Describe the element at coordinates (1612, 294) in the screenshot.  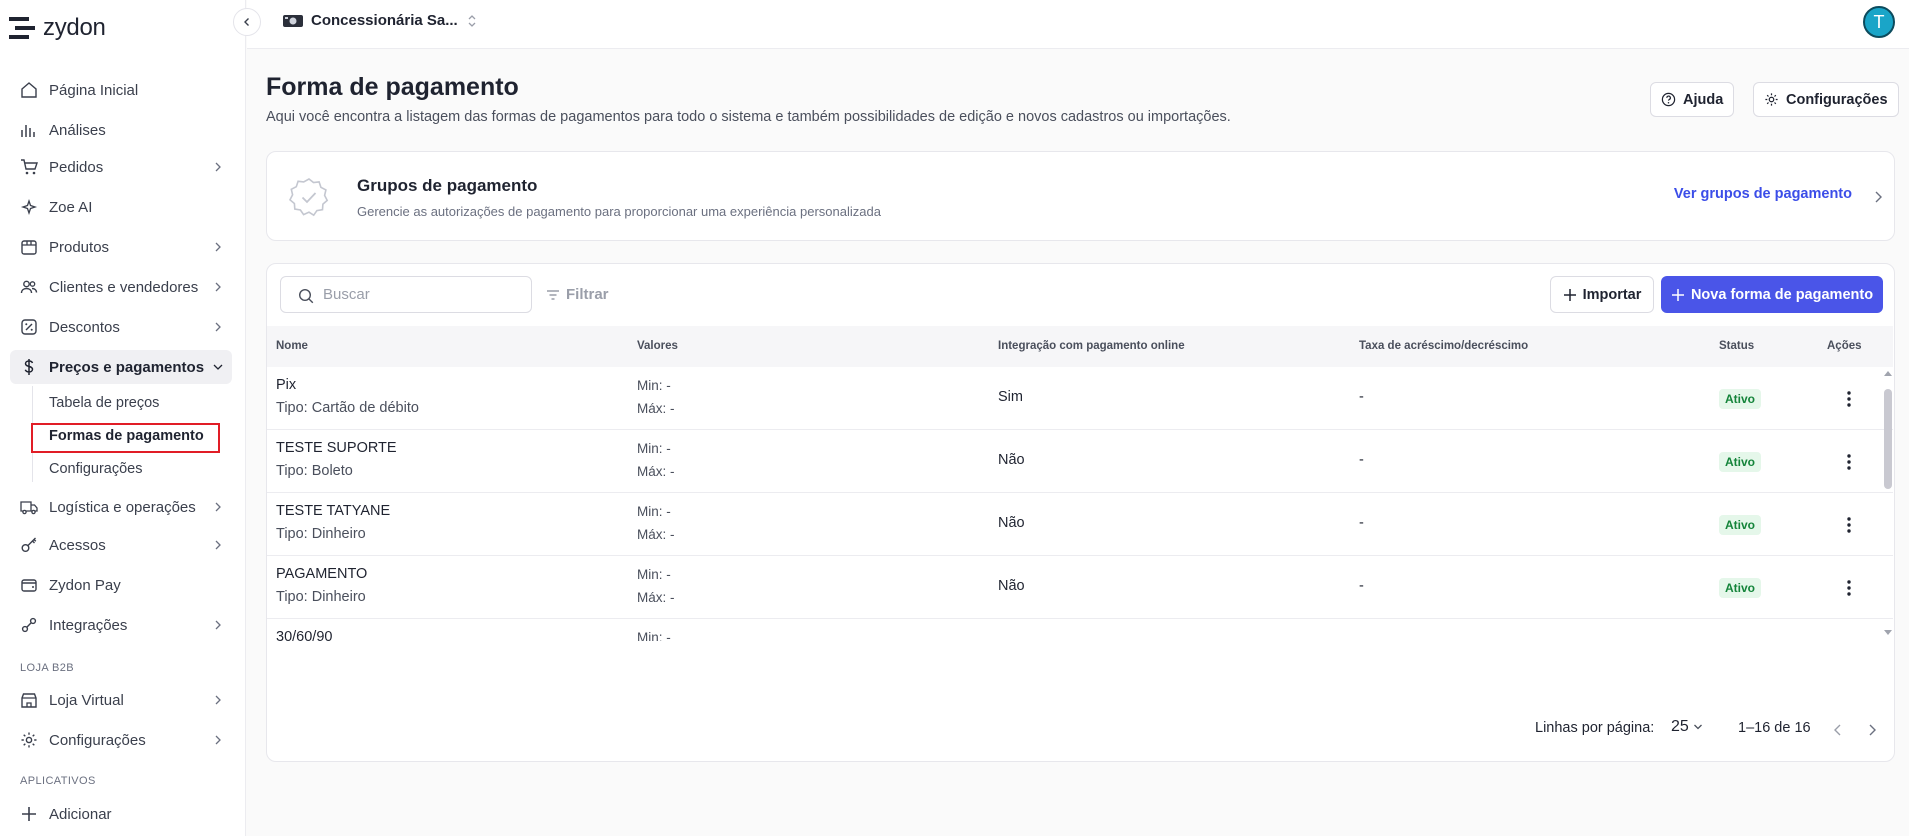
I see `import-label: Importar` at that location.